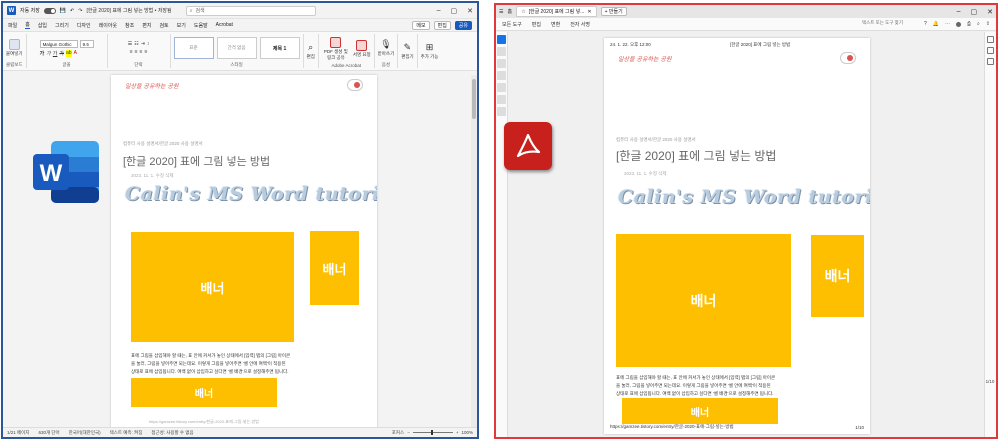 The image size is (1000, 442). Describe the element at coordinates (193, 48) in the screenshot. I see `style-normal: 표준` at that location.